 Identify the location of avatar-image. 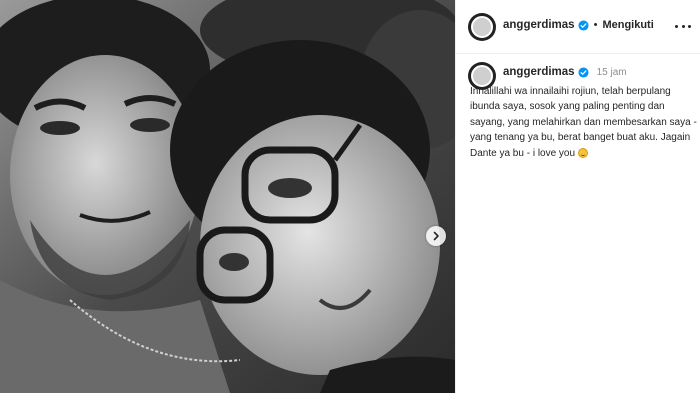
(482, 27).